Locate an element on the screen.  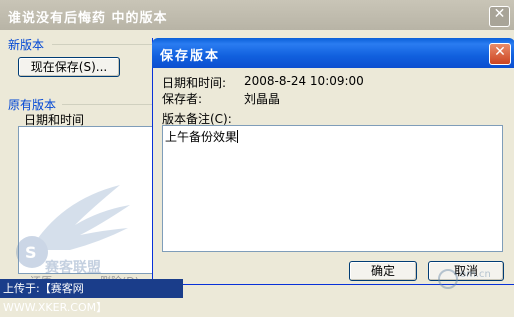
back-window-title: 谁说没有后悔药 中的版本 is located at coordinates (88, 18).